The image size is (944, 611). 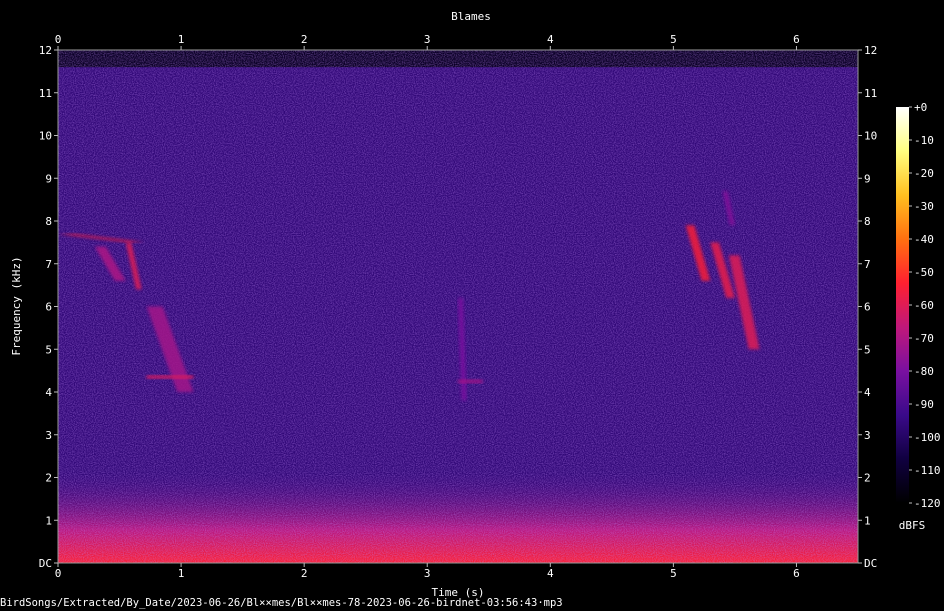 I want to click on y-axis-label: Frequency (kHz), so click(x=16, y=305).